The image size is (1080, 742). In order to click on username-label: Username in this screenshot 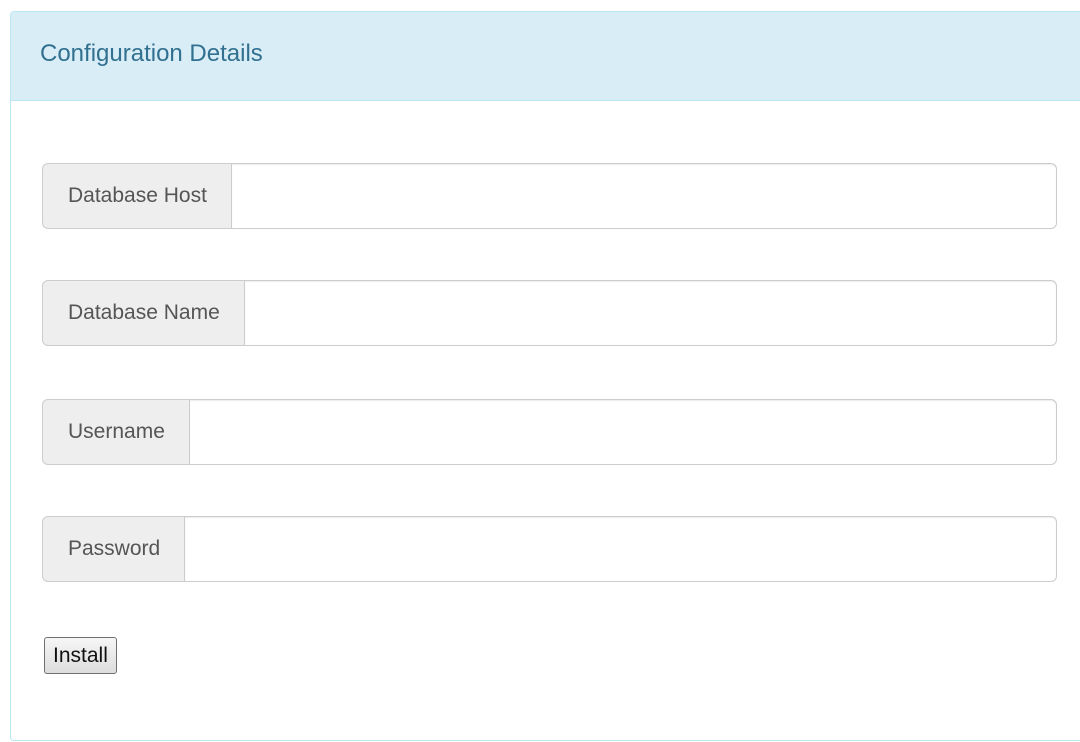, I will do `click(116, 432)`.